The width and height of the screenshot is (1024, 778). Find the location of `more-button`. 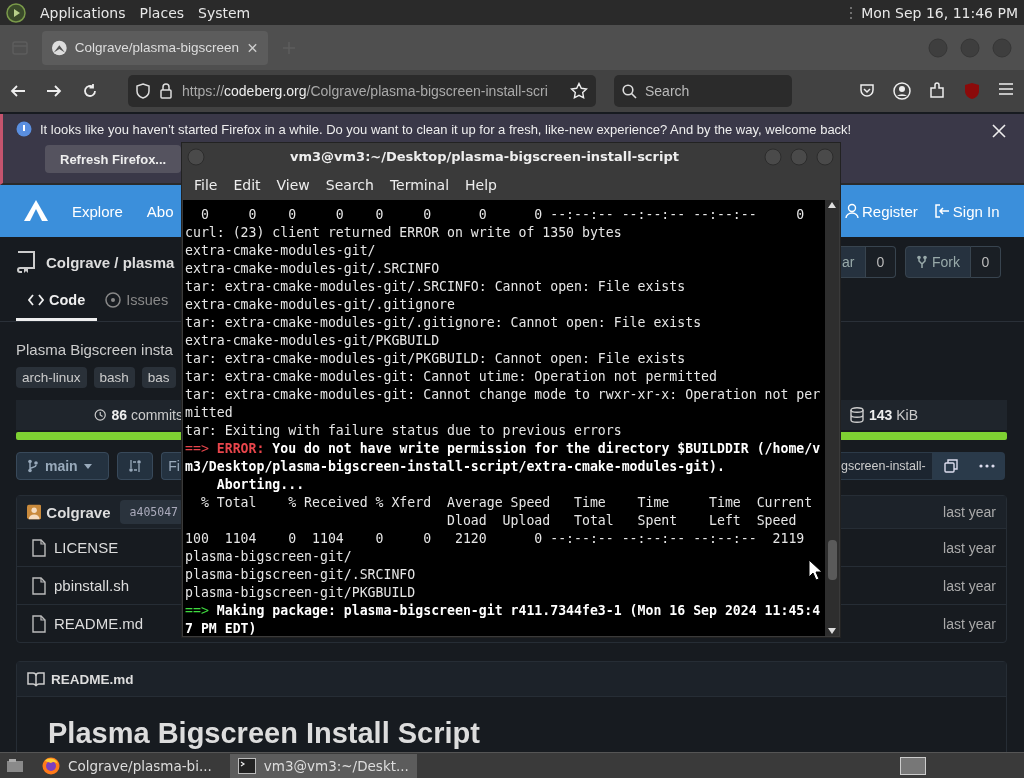

more-button is located at coordinates (986, 466).